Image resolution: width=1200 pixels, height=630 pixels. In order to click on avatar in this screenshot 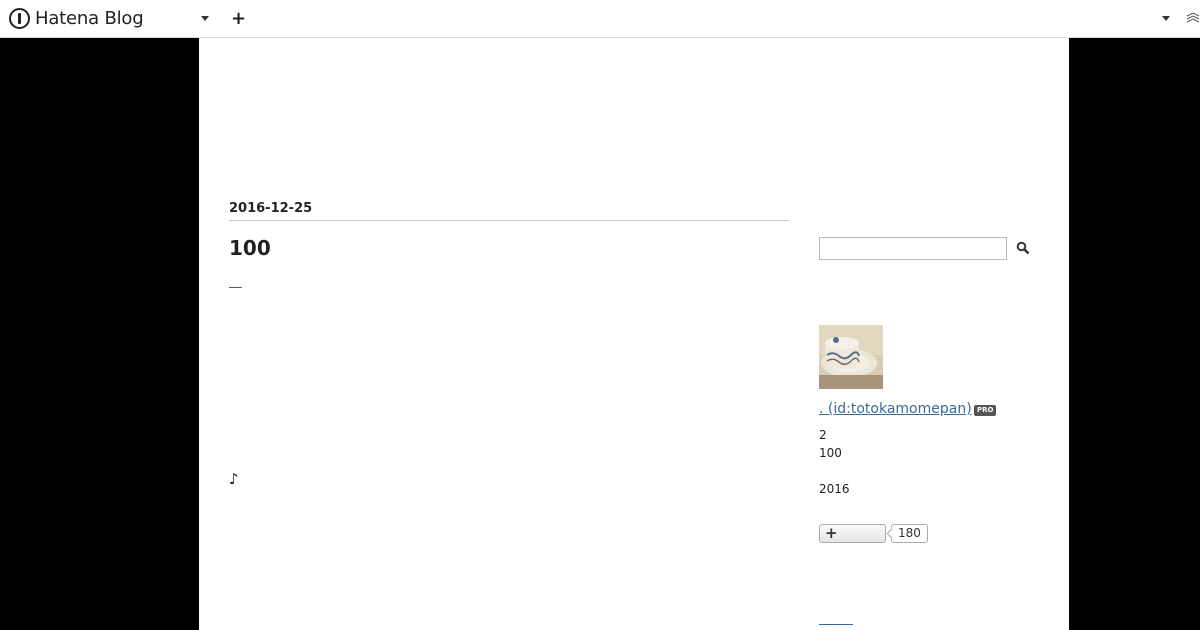, I will do `click(851, 357)`.